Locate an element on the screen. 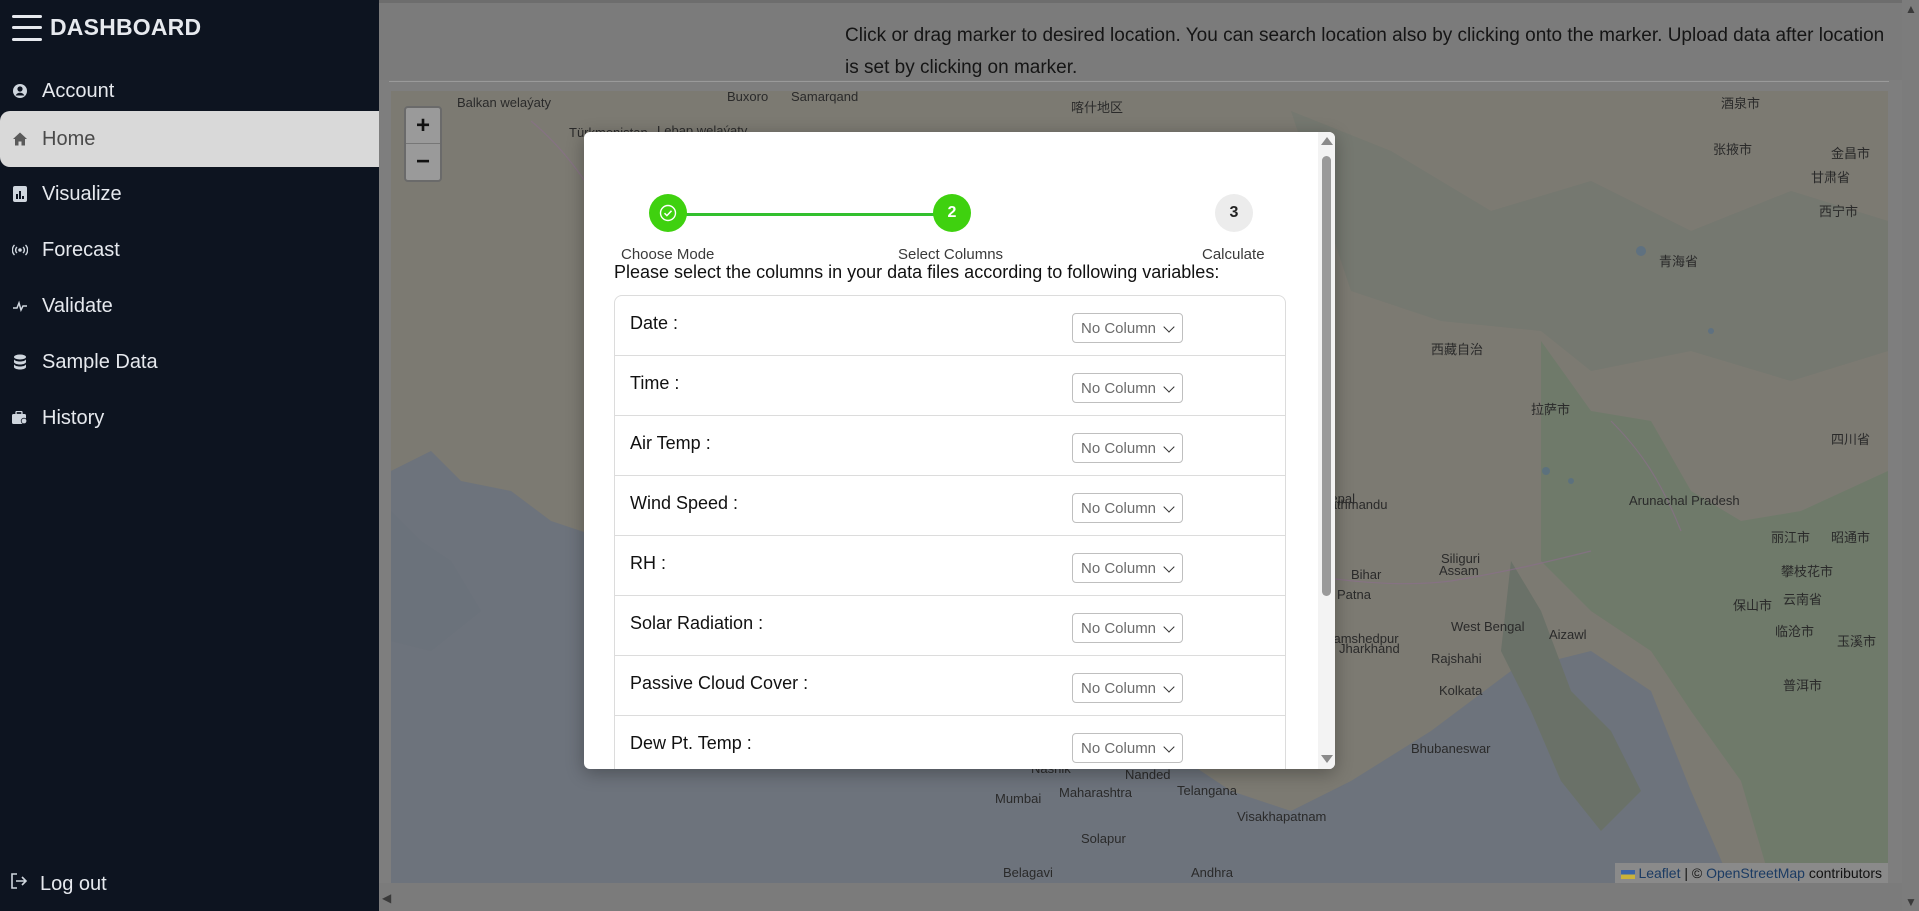 The height and width of the screenshot is (911, 1919). logout-label: Log out is located at coordinates (73, 883).